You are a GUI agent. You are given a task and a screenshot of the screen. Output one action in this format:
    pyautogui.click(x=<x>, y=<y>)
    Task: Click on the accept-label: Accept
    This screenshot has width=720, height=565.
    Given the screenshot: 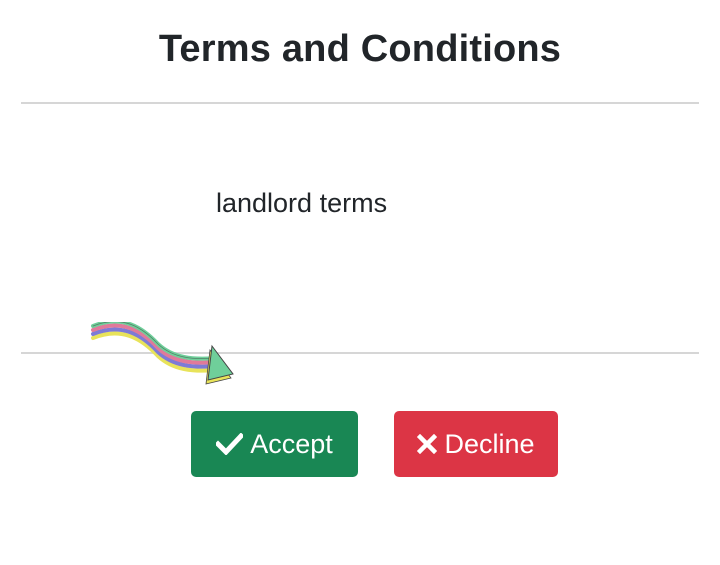 What is the action you would take?
    pyautogui.click(x=291, y=443)
    